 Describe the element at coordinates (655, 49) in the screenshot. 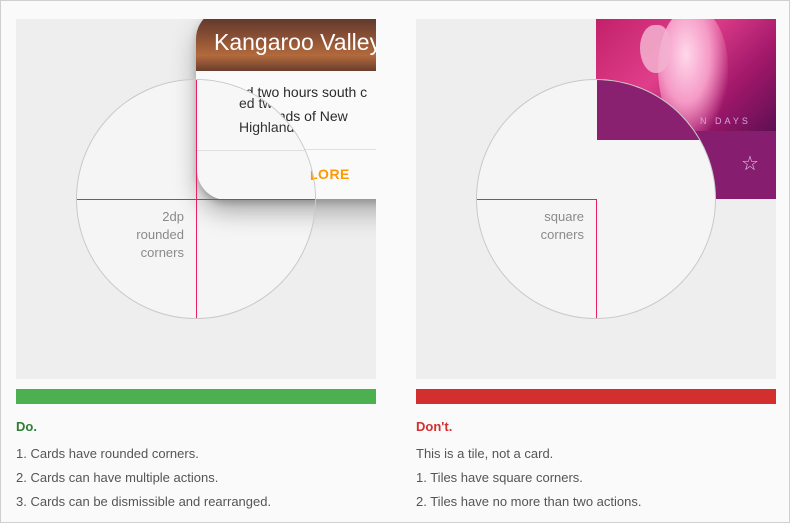

I see `portrait-face` at that location.